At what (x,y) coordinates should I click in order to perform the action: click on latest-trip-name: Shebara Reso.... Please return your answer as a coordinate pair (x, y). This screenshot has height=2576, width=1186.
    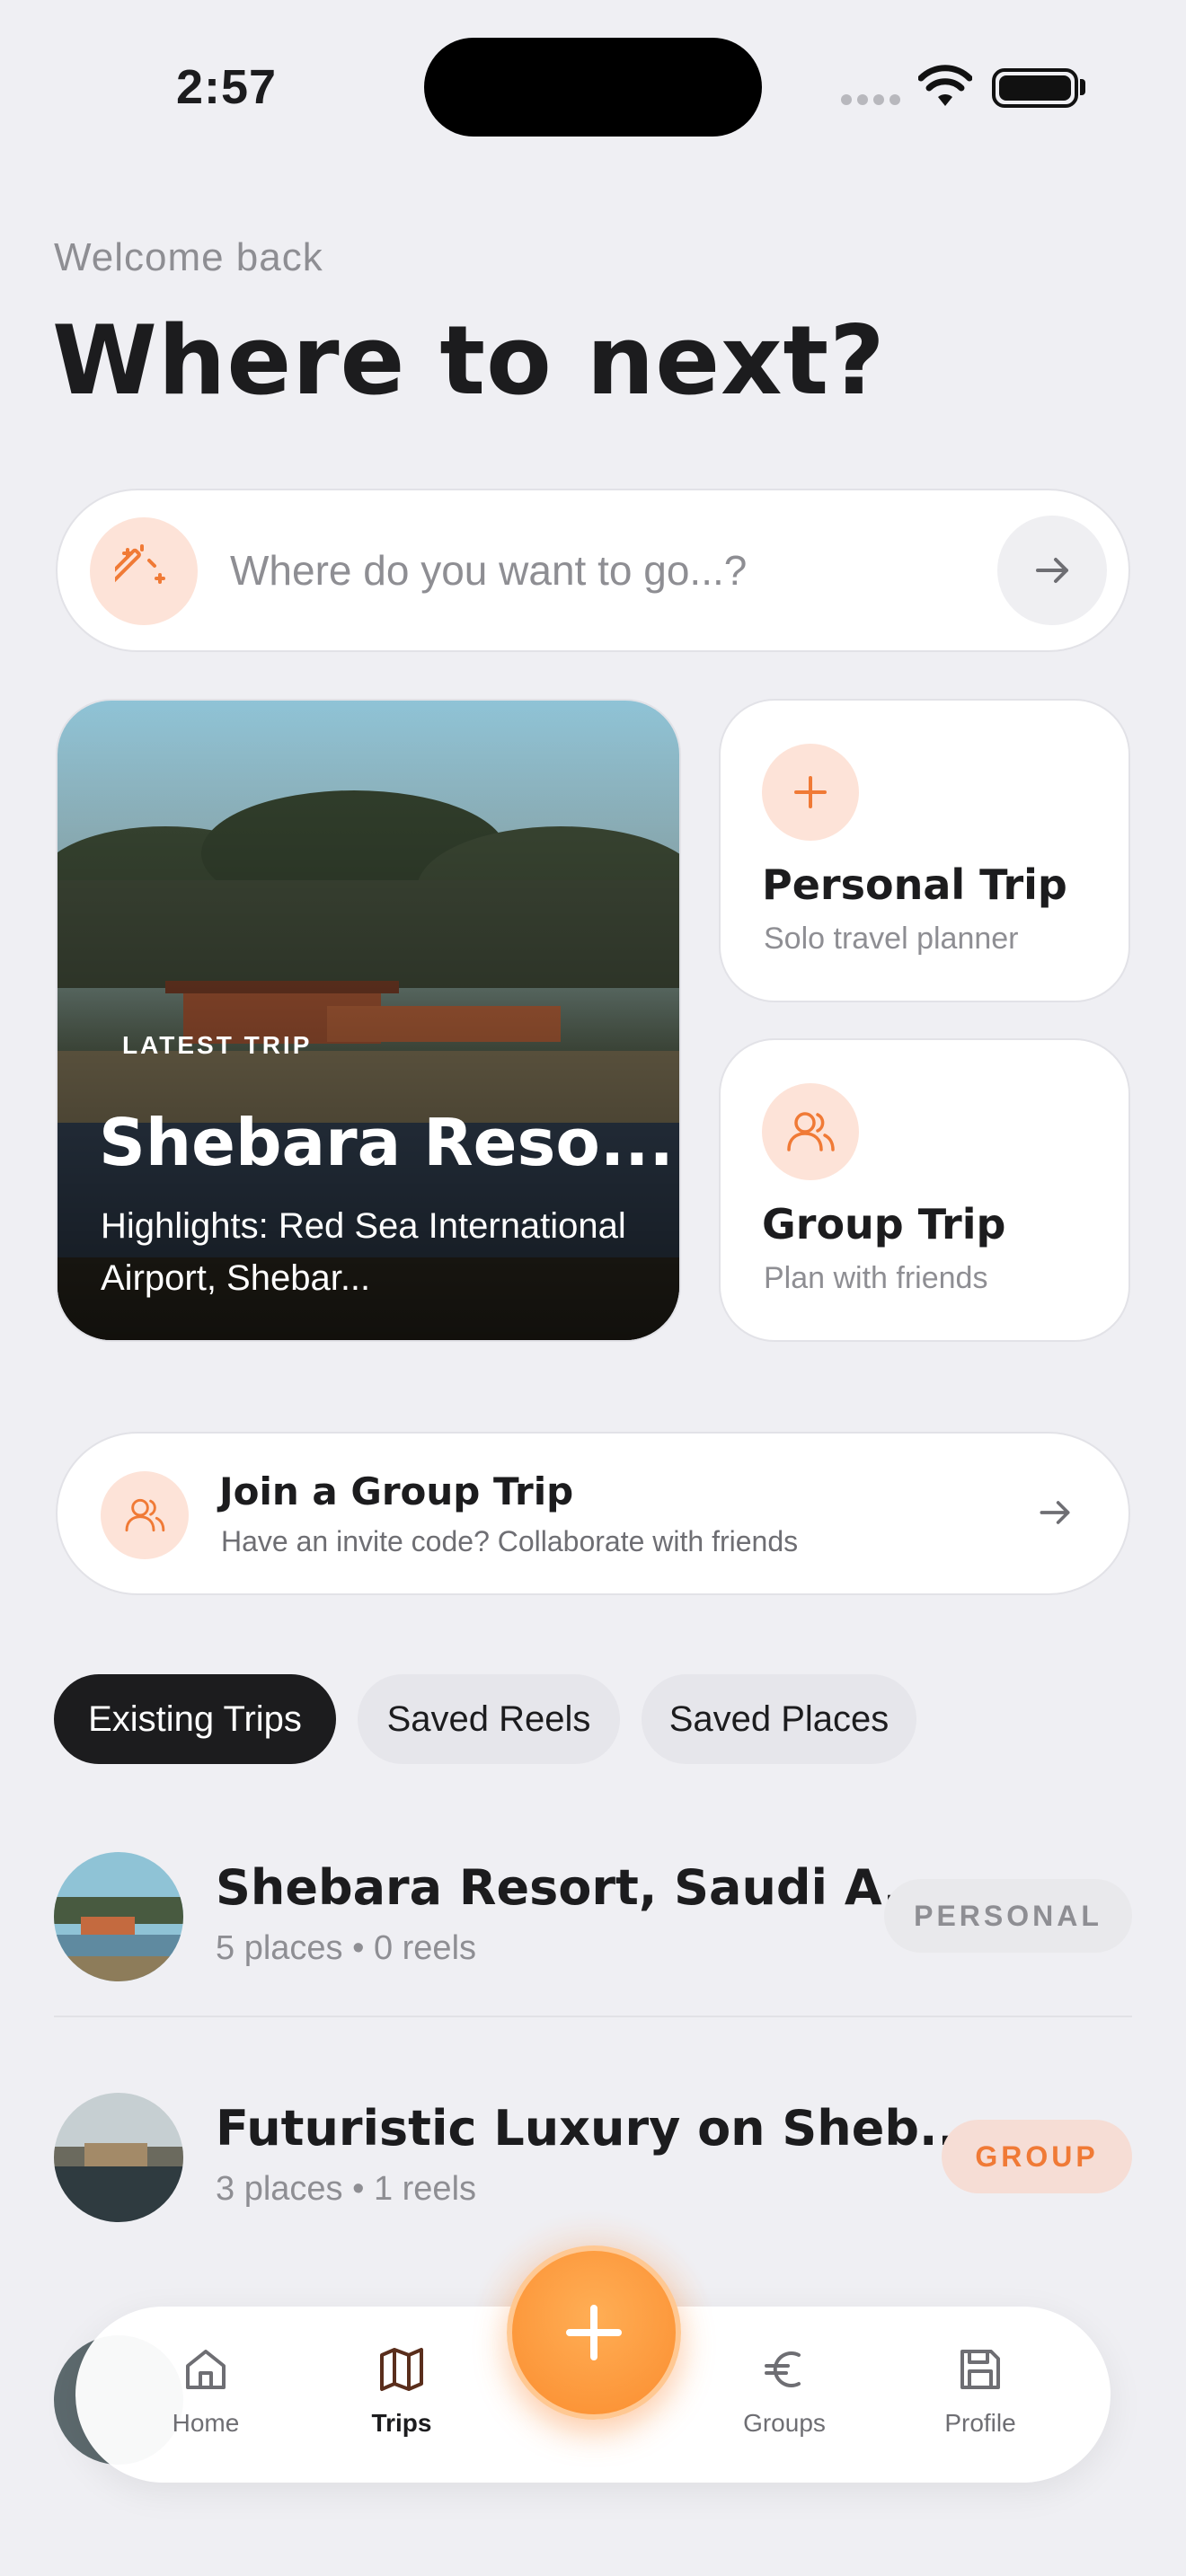
    Looking at the image, I should click on (386, 1142).